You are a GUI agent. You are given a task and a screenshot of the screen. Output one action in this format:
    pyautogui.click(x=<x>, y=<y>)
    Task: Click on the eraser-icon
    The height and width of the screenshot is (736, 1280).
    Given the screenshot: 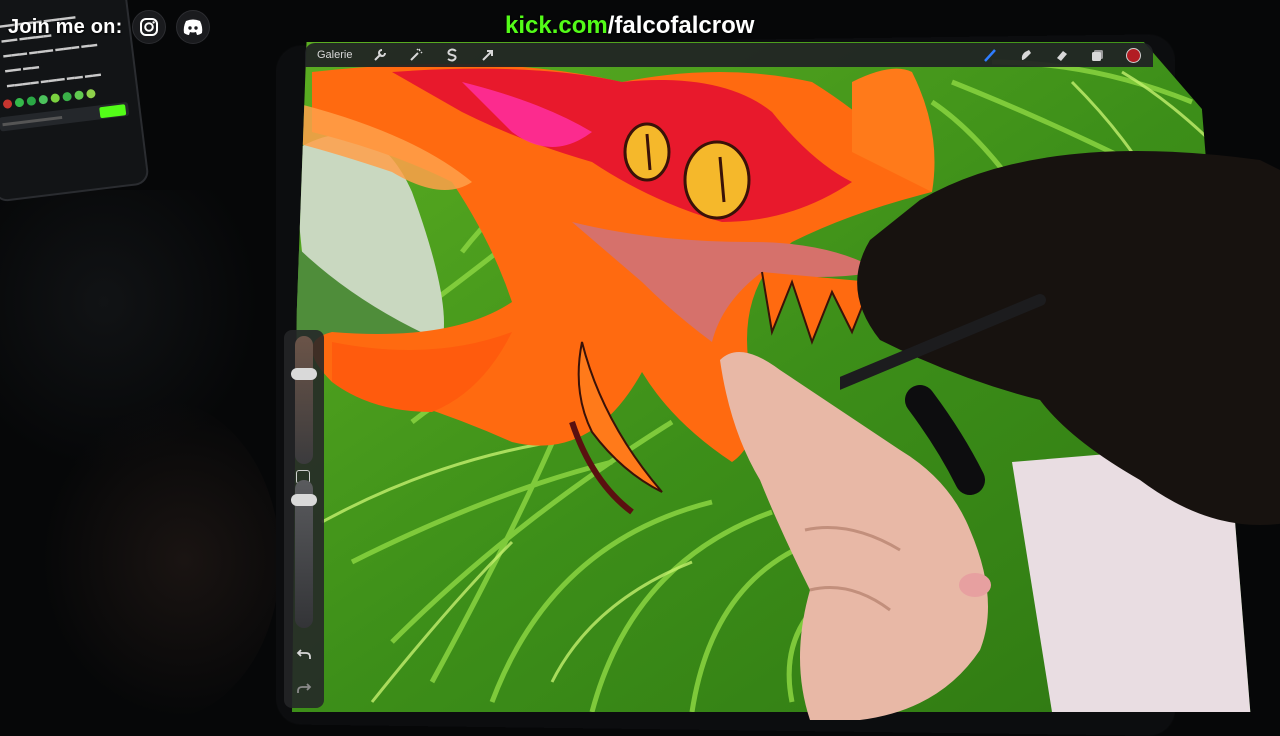 What is the action you would take?
    pyautogui.click(x=1062, y=55)
    